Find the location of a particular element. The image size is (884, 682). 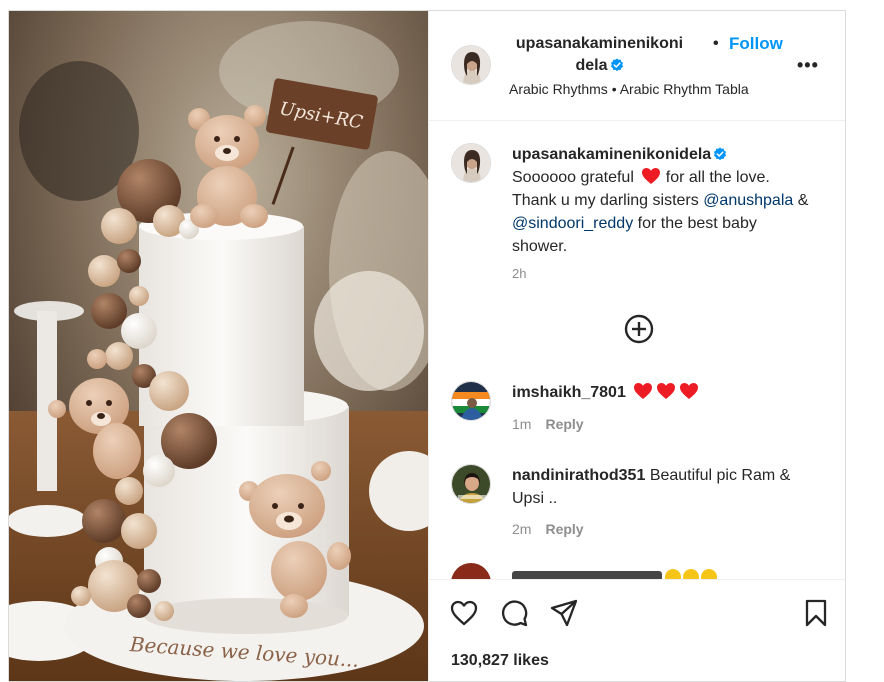

comment-icon is located at coordinates (514, 613).